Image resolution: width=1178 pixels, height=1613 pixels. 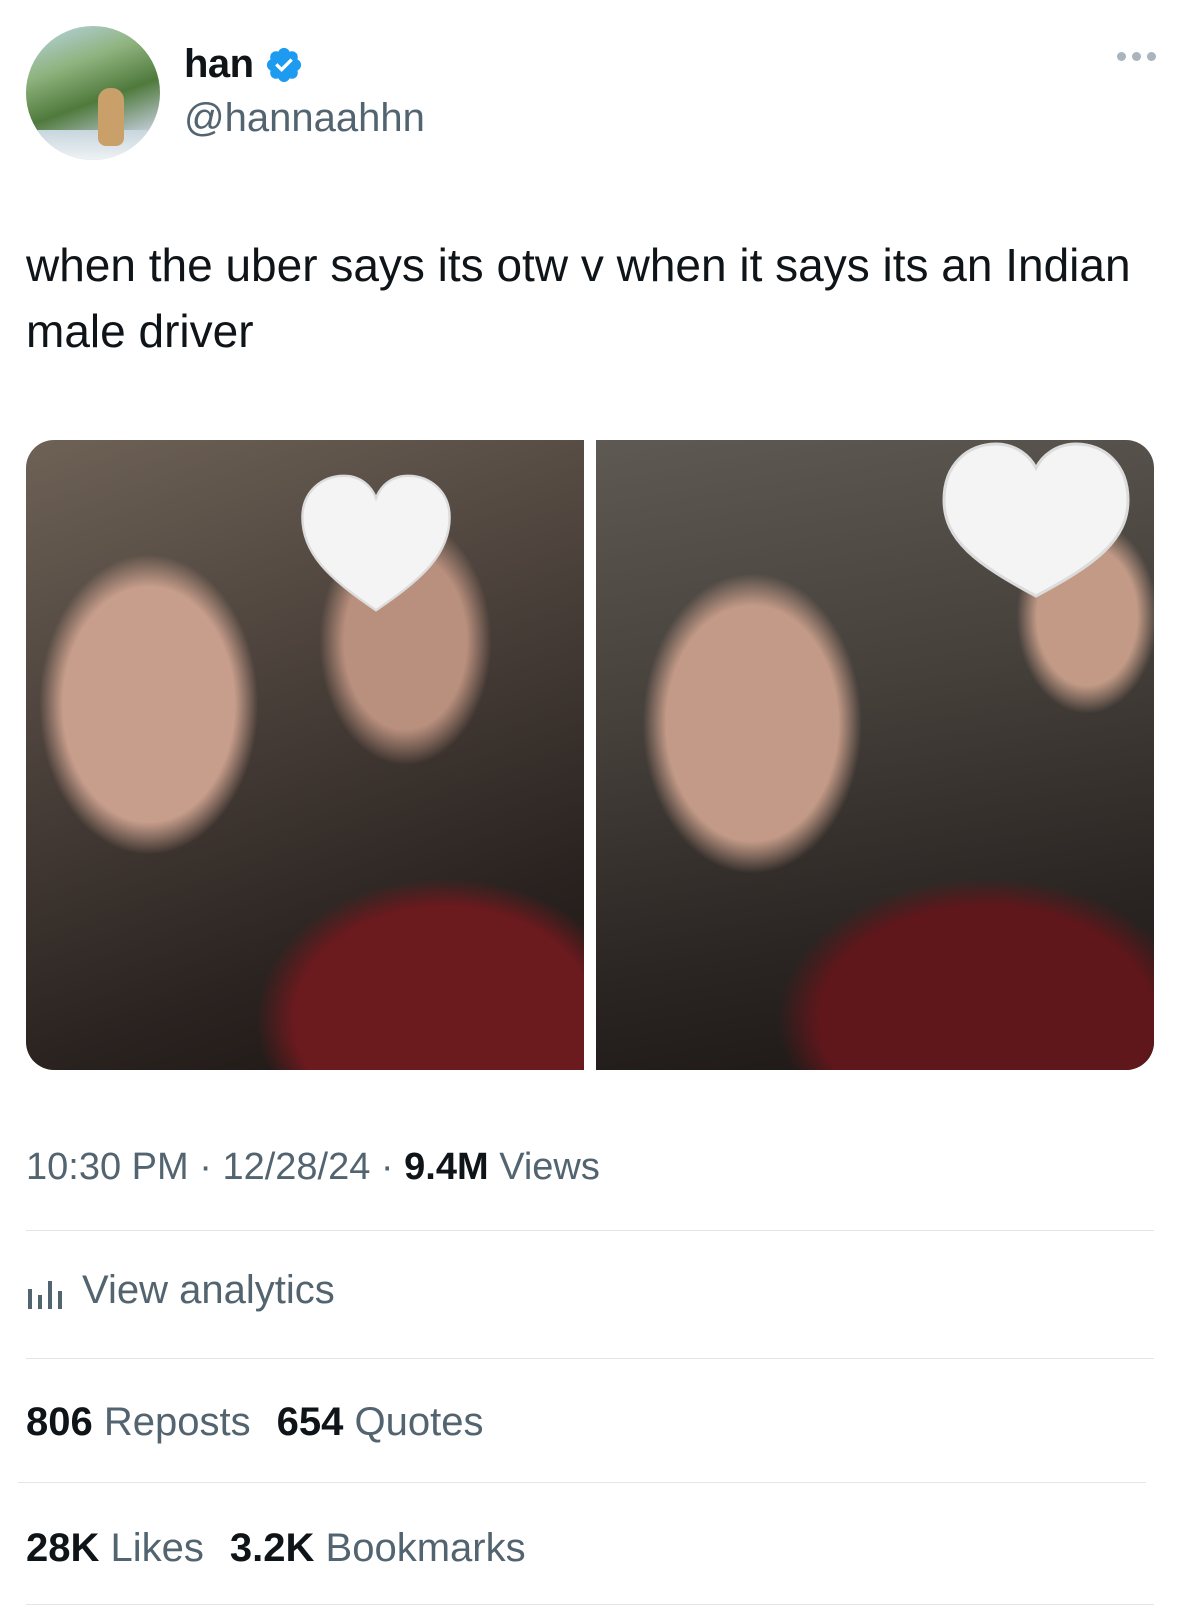 I want to click on stats-row-likes-bookmarks: 28K Likes 3.2K Bookmarks, so click(x=276, y=1548).